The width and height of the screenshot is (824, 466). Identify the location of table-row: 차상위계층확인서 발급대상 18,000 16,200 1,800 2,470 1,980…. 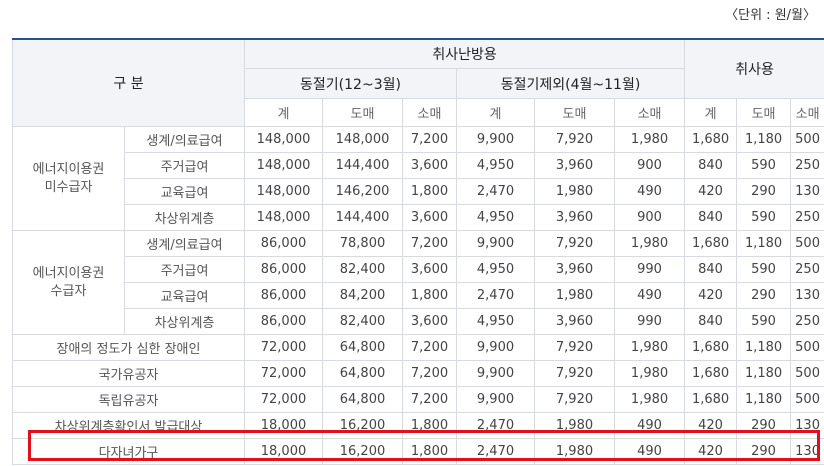
(418, 425).